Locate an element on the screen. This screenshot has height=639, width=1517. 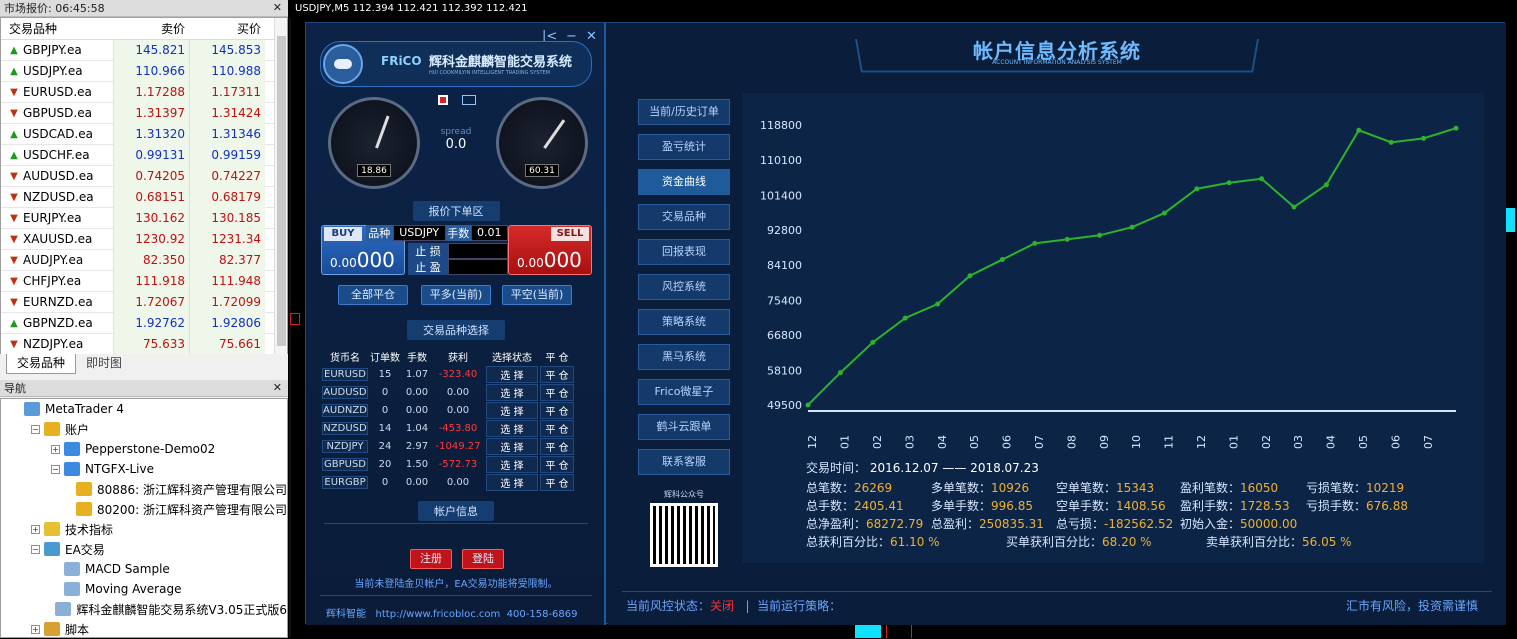
footer-url: http://www.fricobloc.com is located at coordinates (438, 614).